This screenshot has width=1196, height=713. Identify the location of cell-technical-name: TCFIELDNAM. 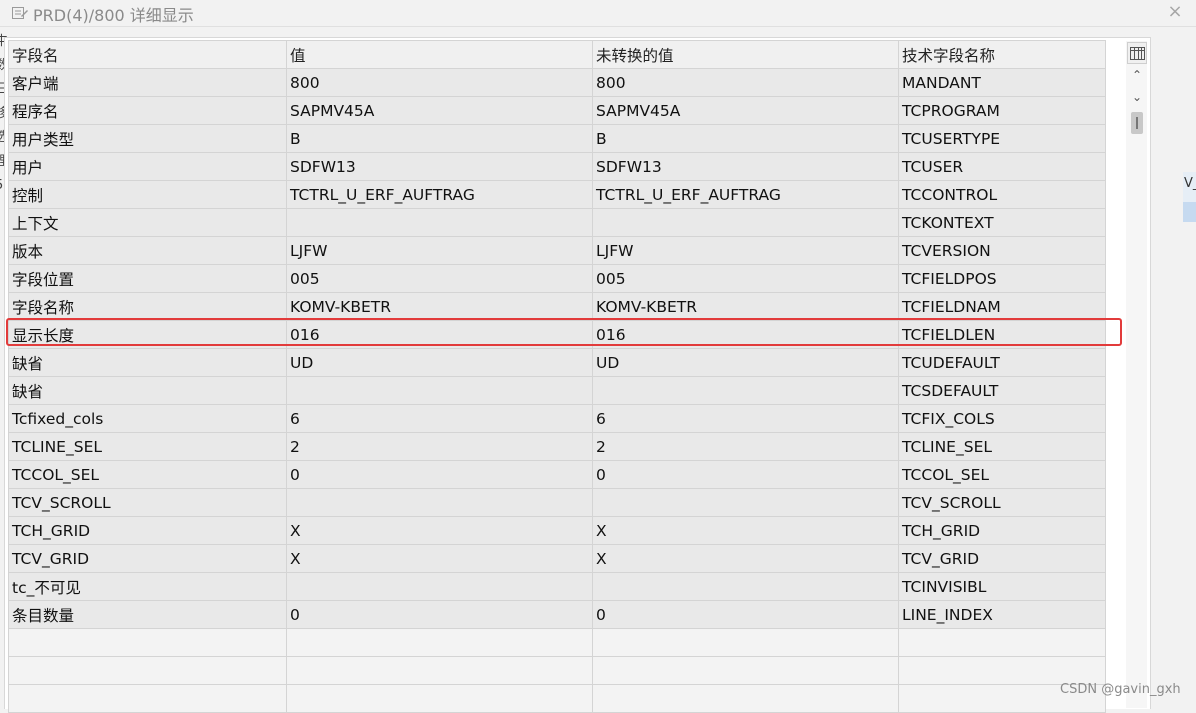
(1002, 306).